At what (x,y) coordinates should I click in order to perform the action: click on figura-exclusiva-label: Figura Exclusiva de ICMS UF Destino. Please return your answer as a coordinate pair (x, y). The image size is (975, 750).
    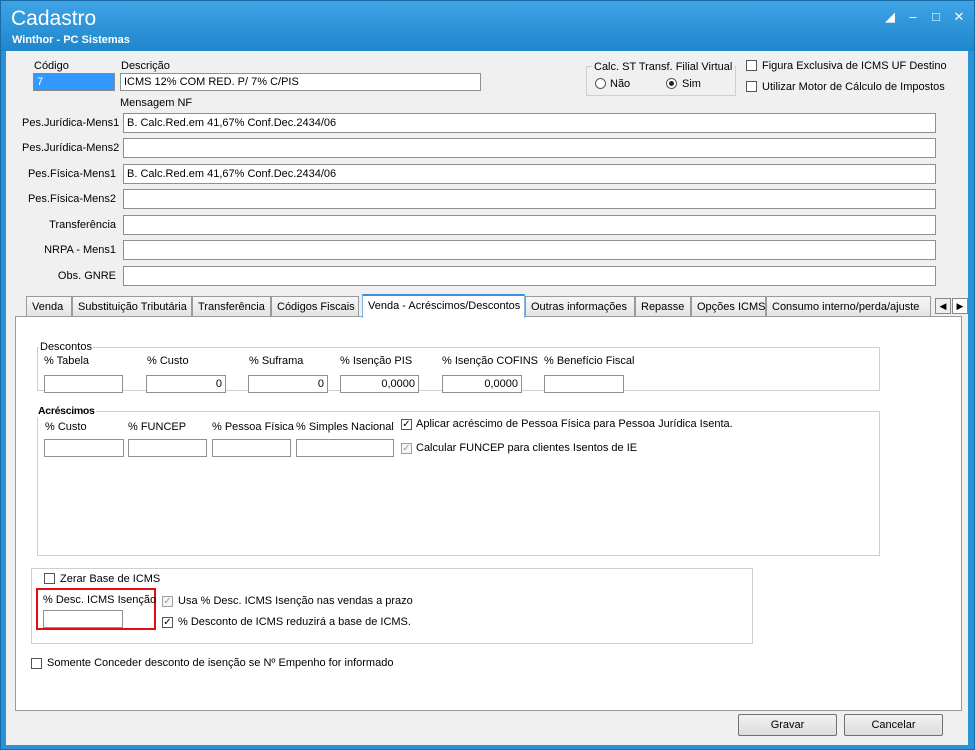
    Looking at the image, I should click on (854, 66).